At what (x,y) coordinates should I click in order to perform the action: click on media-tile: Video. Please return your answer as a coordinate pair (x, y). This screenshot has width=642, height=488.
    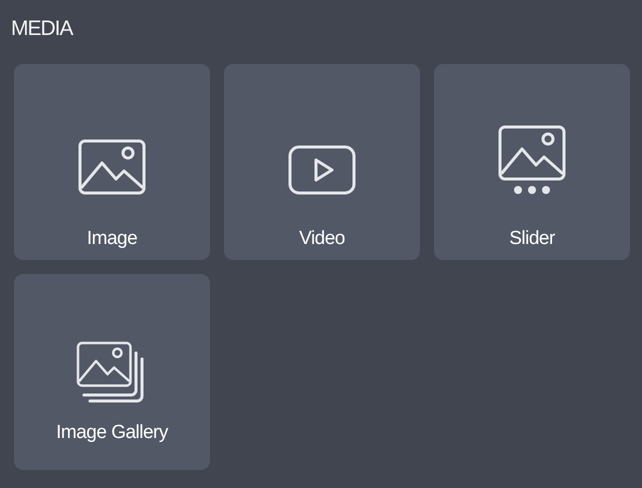
    Looking at the image, I should click on (322, 162).